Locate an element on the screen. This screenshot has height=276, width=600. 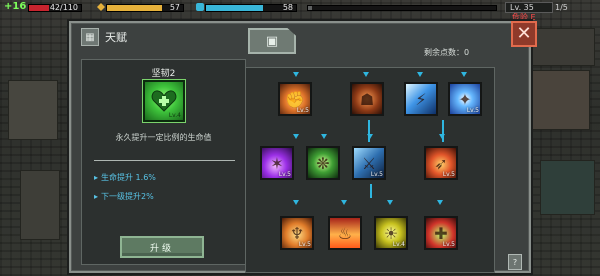
stat-current: 生命提升 1.6% is located at coordinates (128, 177).